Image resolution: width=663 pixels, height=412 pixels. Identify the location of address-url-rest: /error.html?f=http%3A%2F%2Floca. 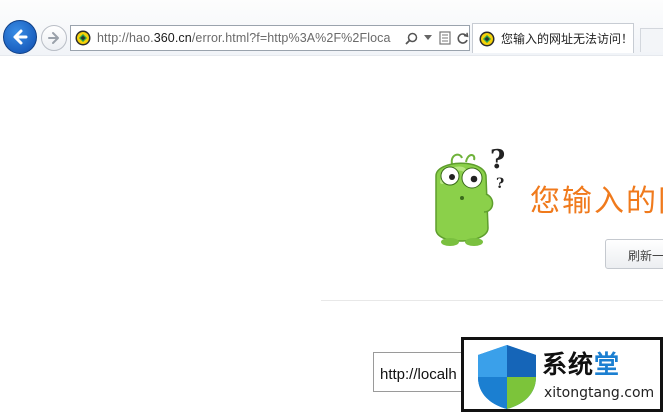
(291, 38).